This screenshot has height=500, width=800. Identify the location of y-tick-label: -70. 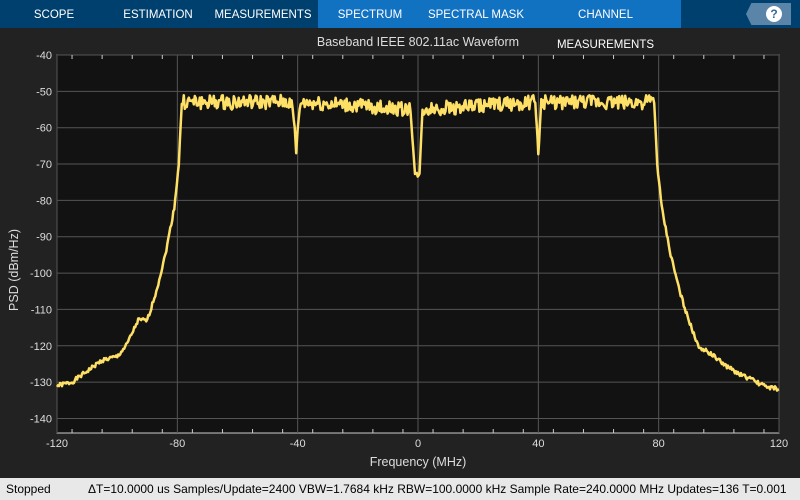
(44, 165).